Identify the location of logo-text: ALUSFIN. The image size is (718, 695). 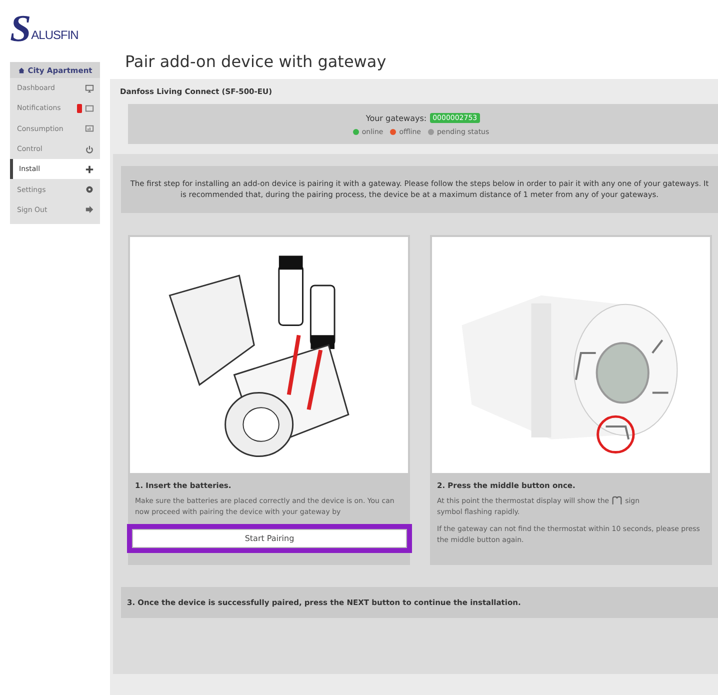
(54, 35).